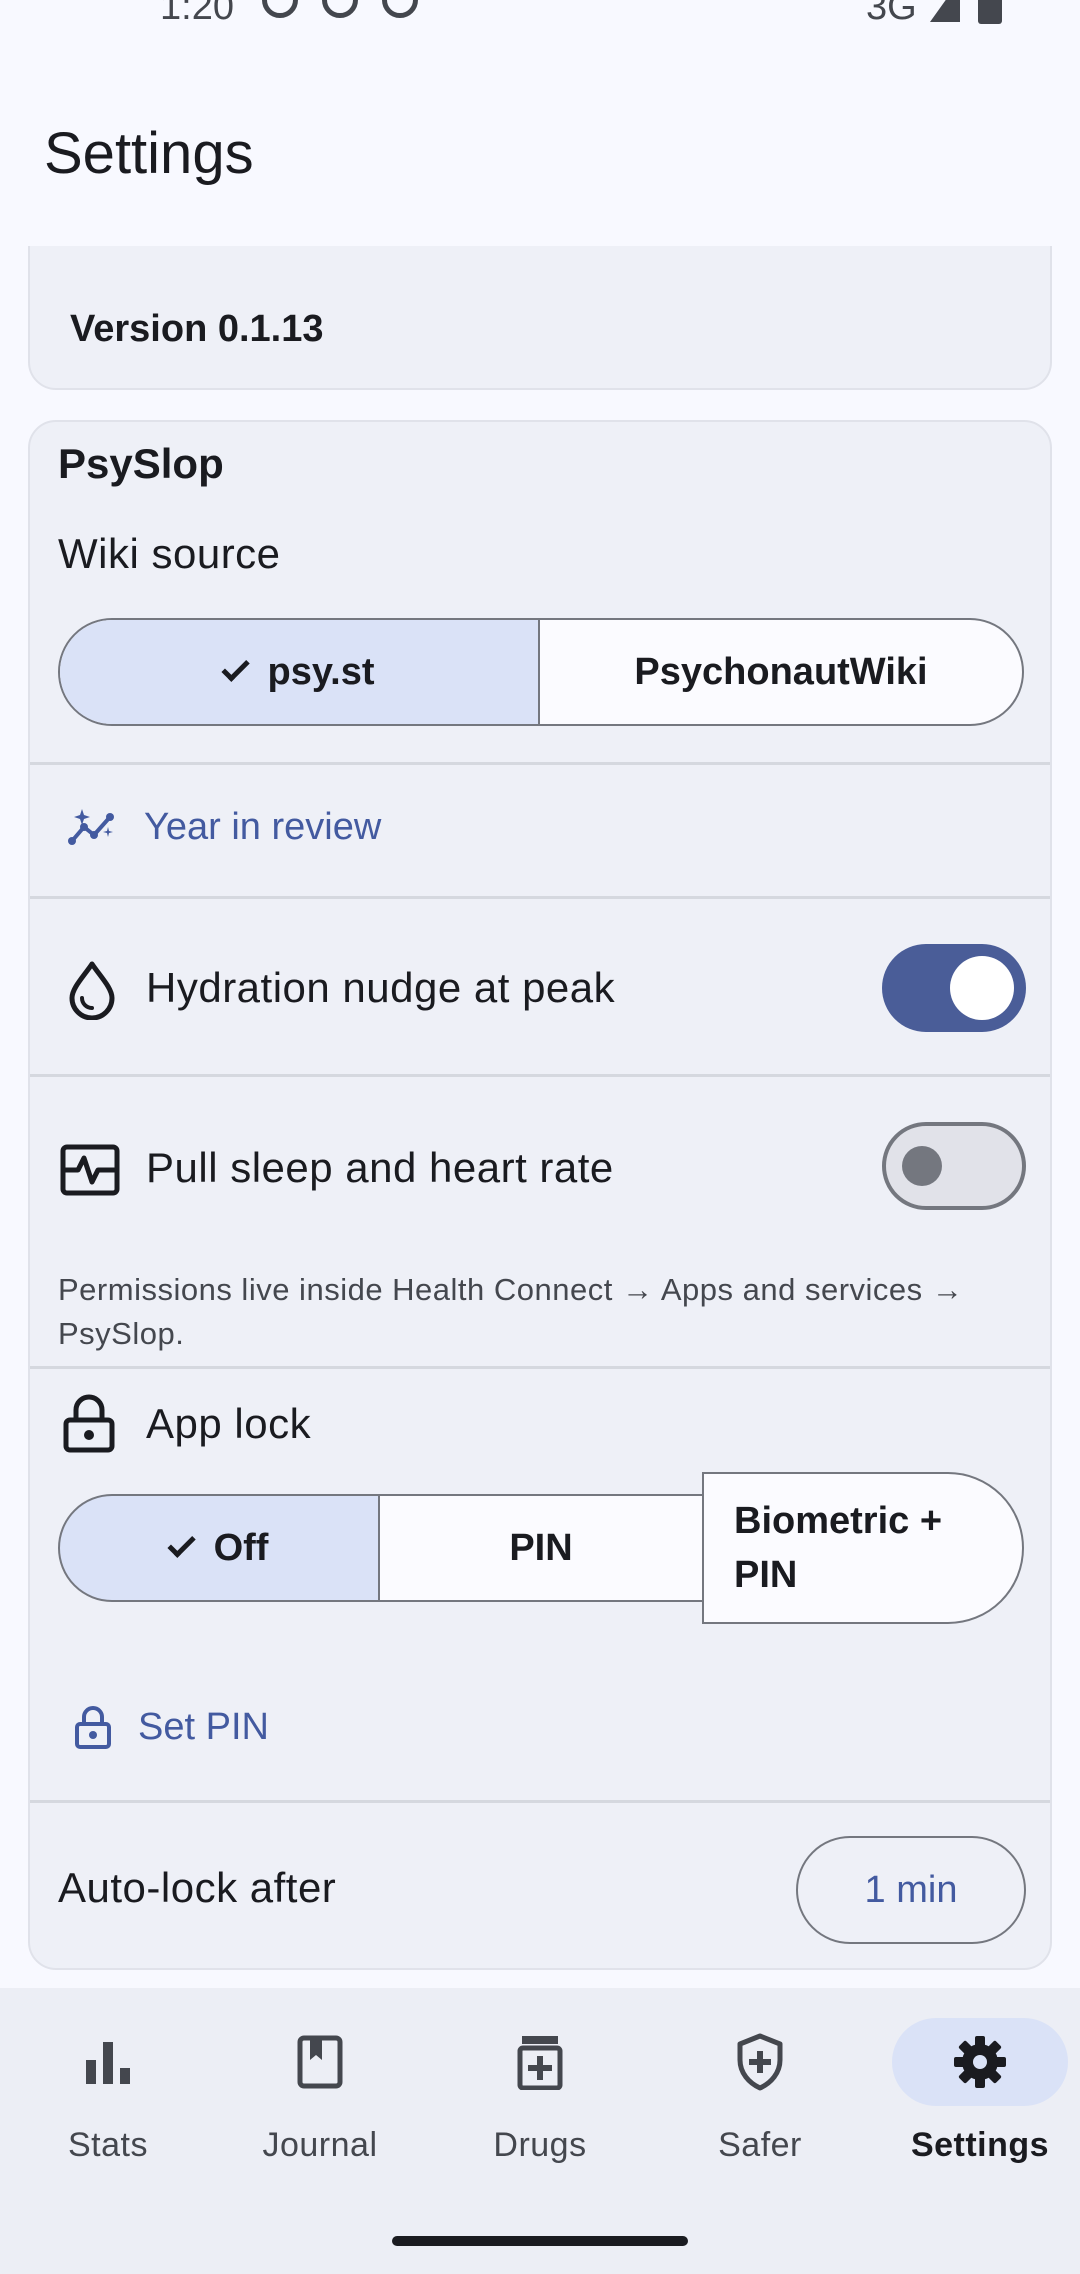 The image size is (1080, 2274). What do you see at coordinates (320, 2145) in the screenshot?
I see `nav-label: Journal` at bounding box center [320, 2145].